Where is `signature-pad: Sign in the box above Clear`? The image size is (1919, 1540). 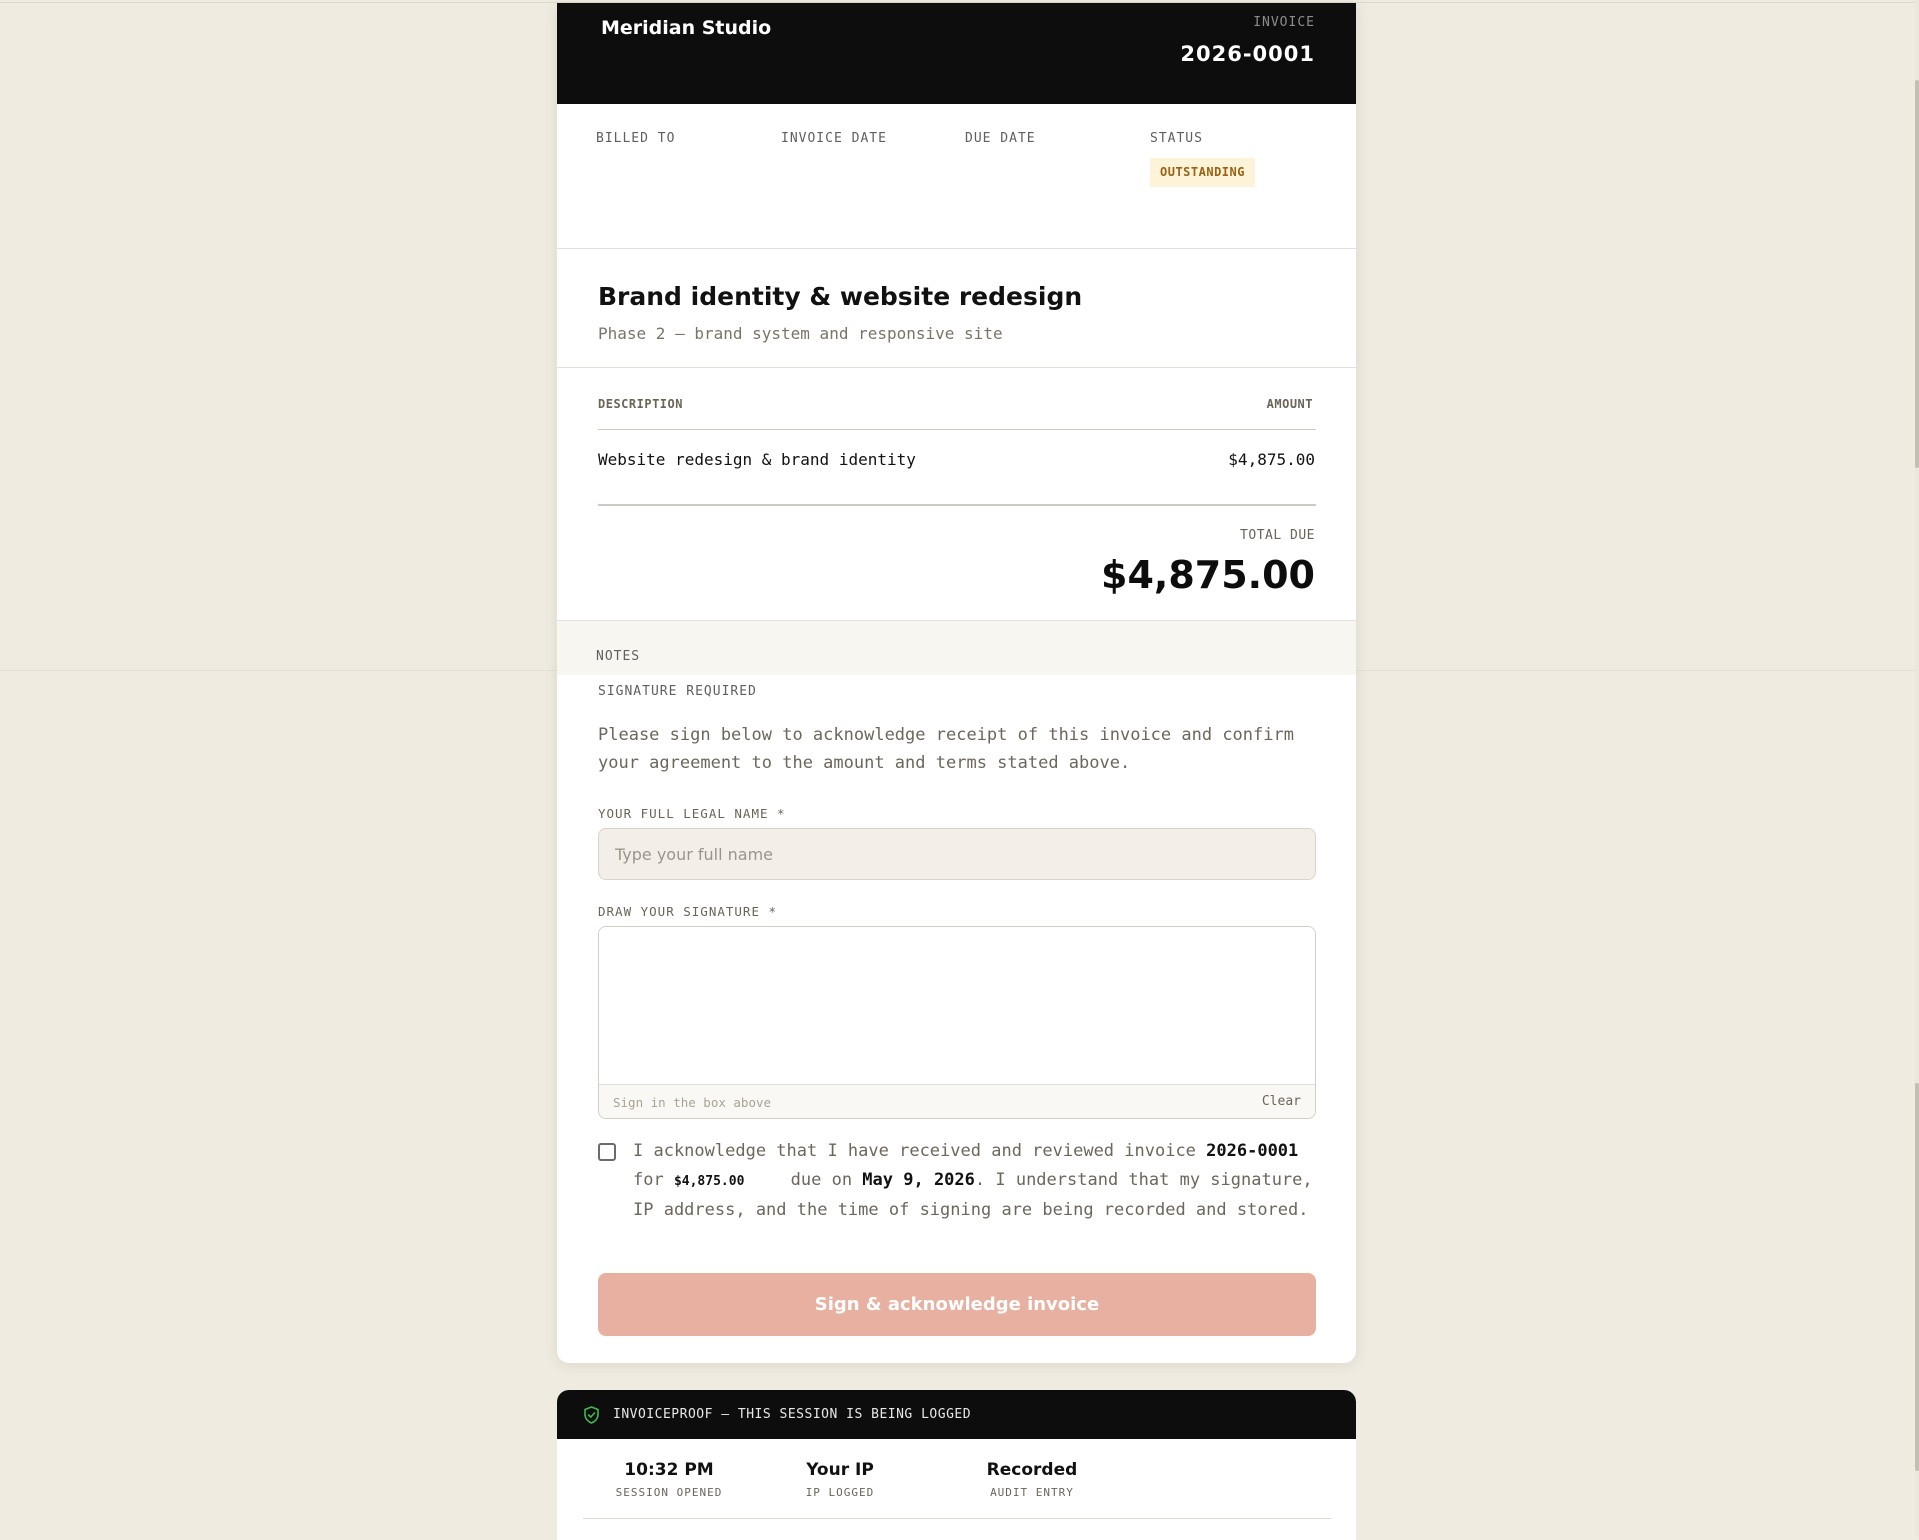
signature-pad: Sign in the box above Clear is located at coordinates (957, 1022).